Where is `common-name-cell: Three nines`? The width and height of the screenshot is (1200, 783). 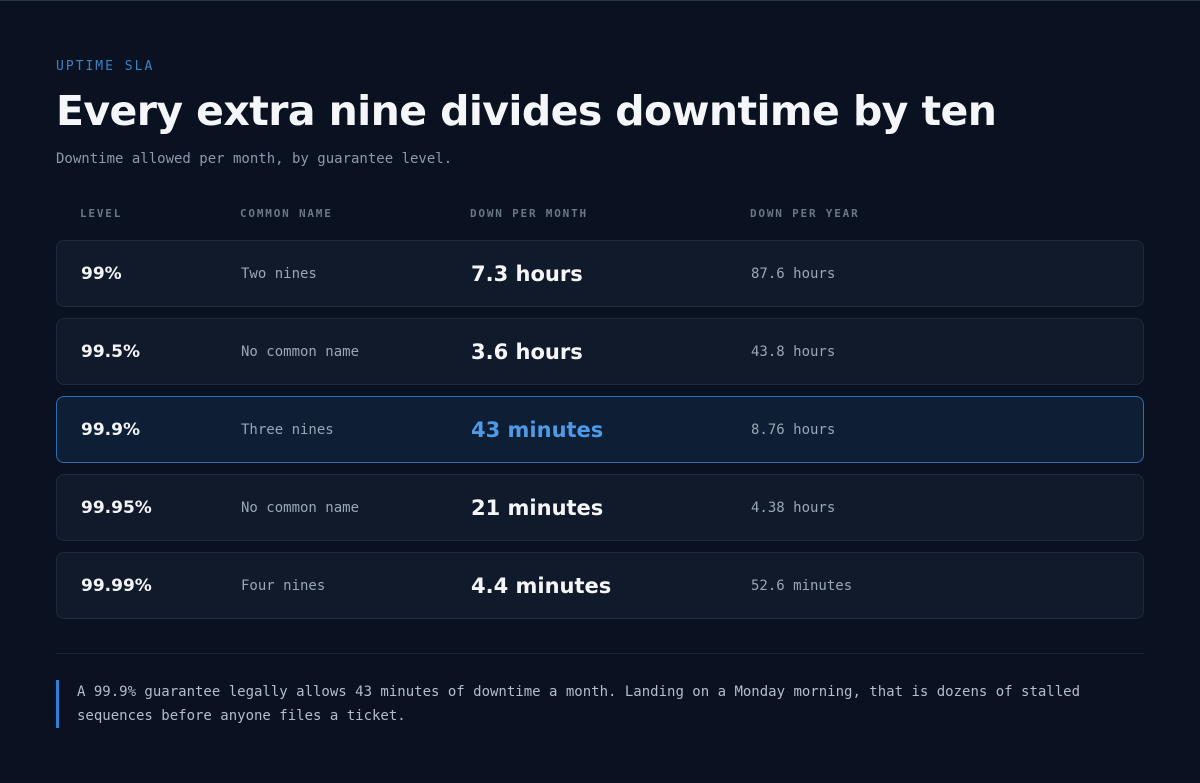 common-name-cell: Three nines is located at coordinates (287, 429).